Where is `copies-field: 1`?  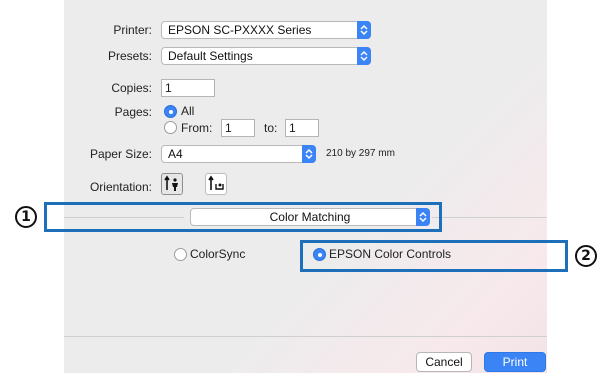
copies-field: 1 is located at coordinates (188, 88).